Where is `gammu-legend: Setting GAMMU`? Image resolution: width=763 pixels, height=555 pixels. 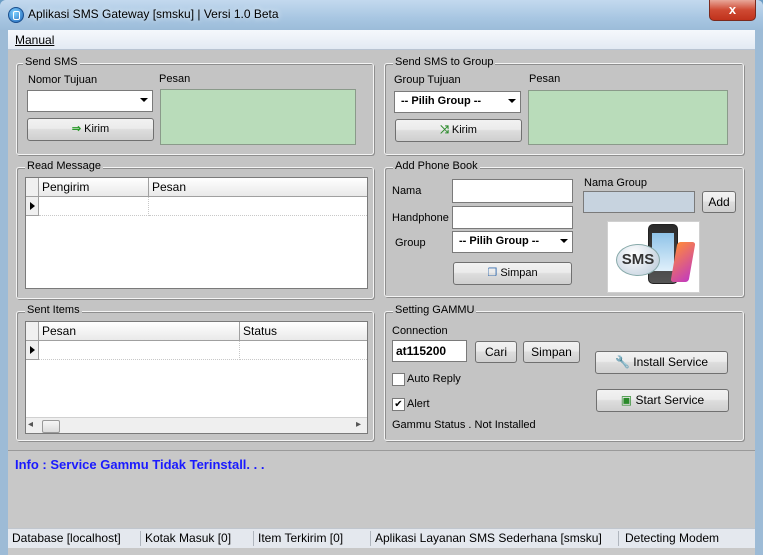 gammu-legend: Setting GAMMU is located at coordinates (435, 310).